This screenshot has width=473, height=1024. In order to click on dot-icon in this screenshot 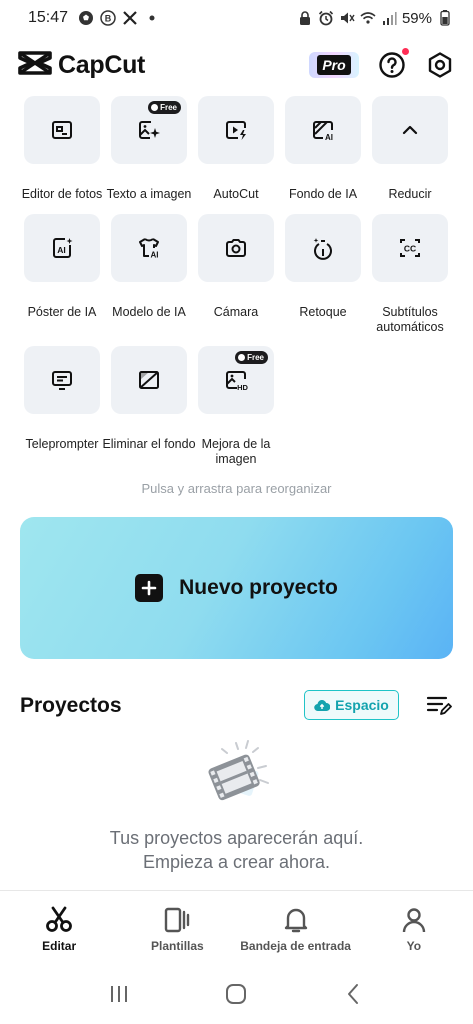, I will do `click(152, 18)`.